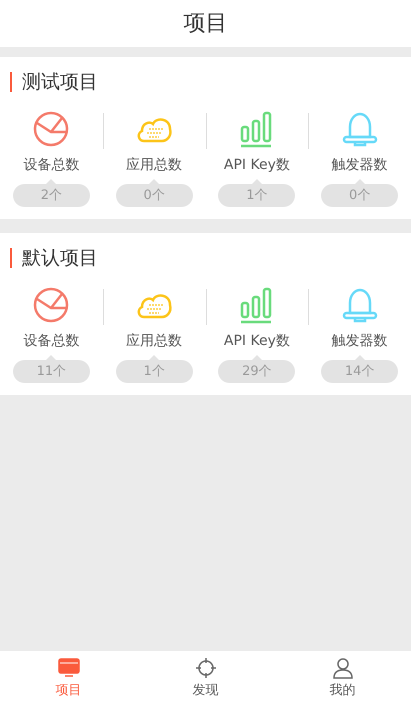 Image resolution: width=411 pixels, height=707 pixels. What do you see at coordinates (69, 668) in the screenshot?
I see `monitor-icon` at bounding box center [69, 668].